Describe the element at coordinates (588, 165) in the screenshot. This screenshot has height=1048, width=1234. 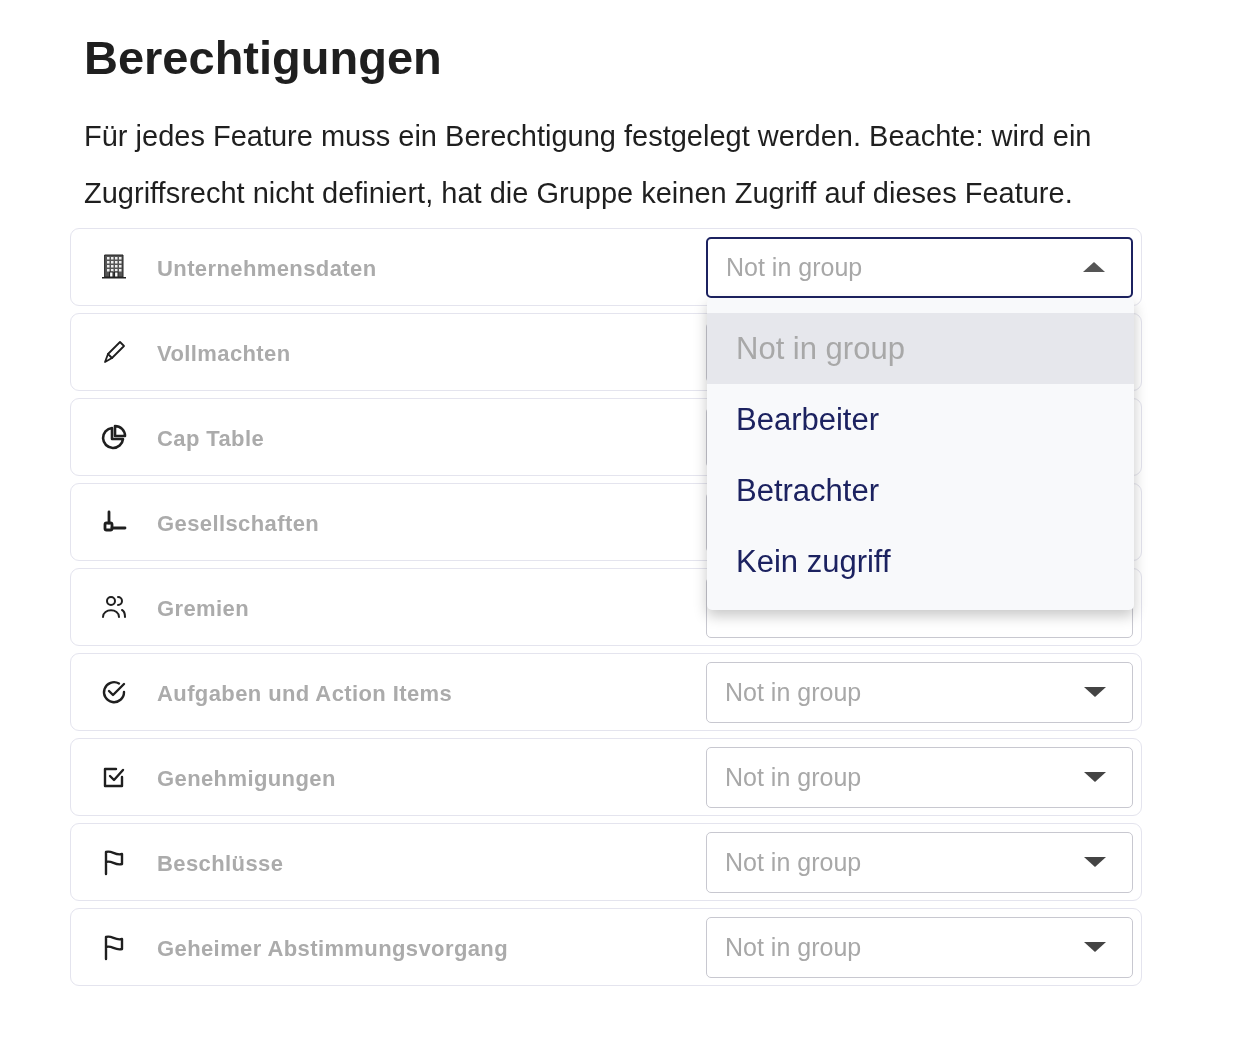
I see `description: Für jedes Feature muss ein Berechtigung festgelegt werden. Beachte: wird ein Zugriffsrecht nicht definiert, hat die Gruppe keinen Zugriff auf dieses Feature.` at that location.